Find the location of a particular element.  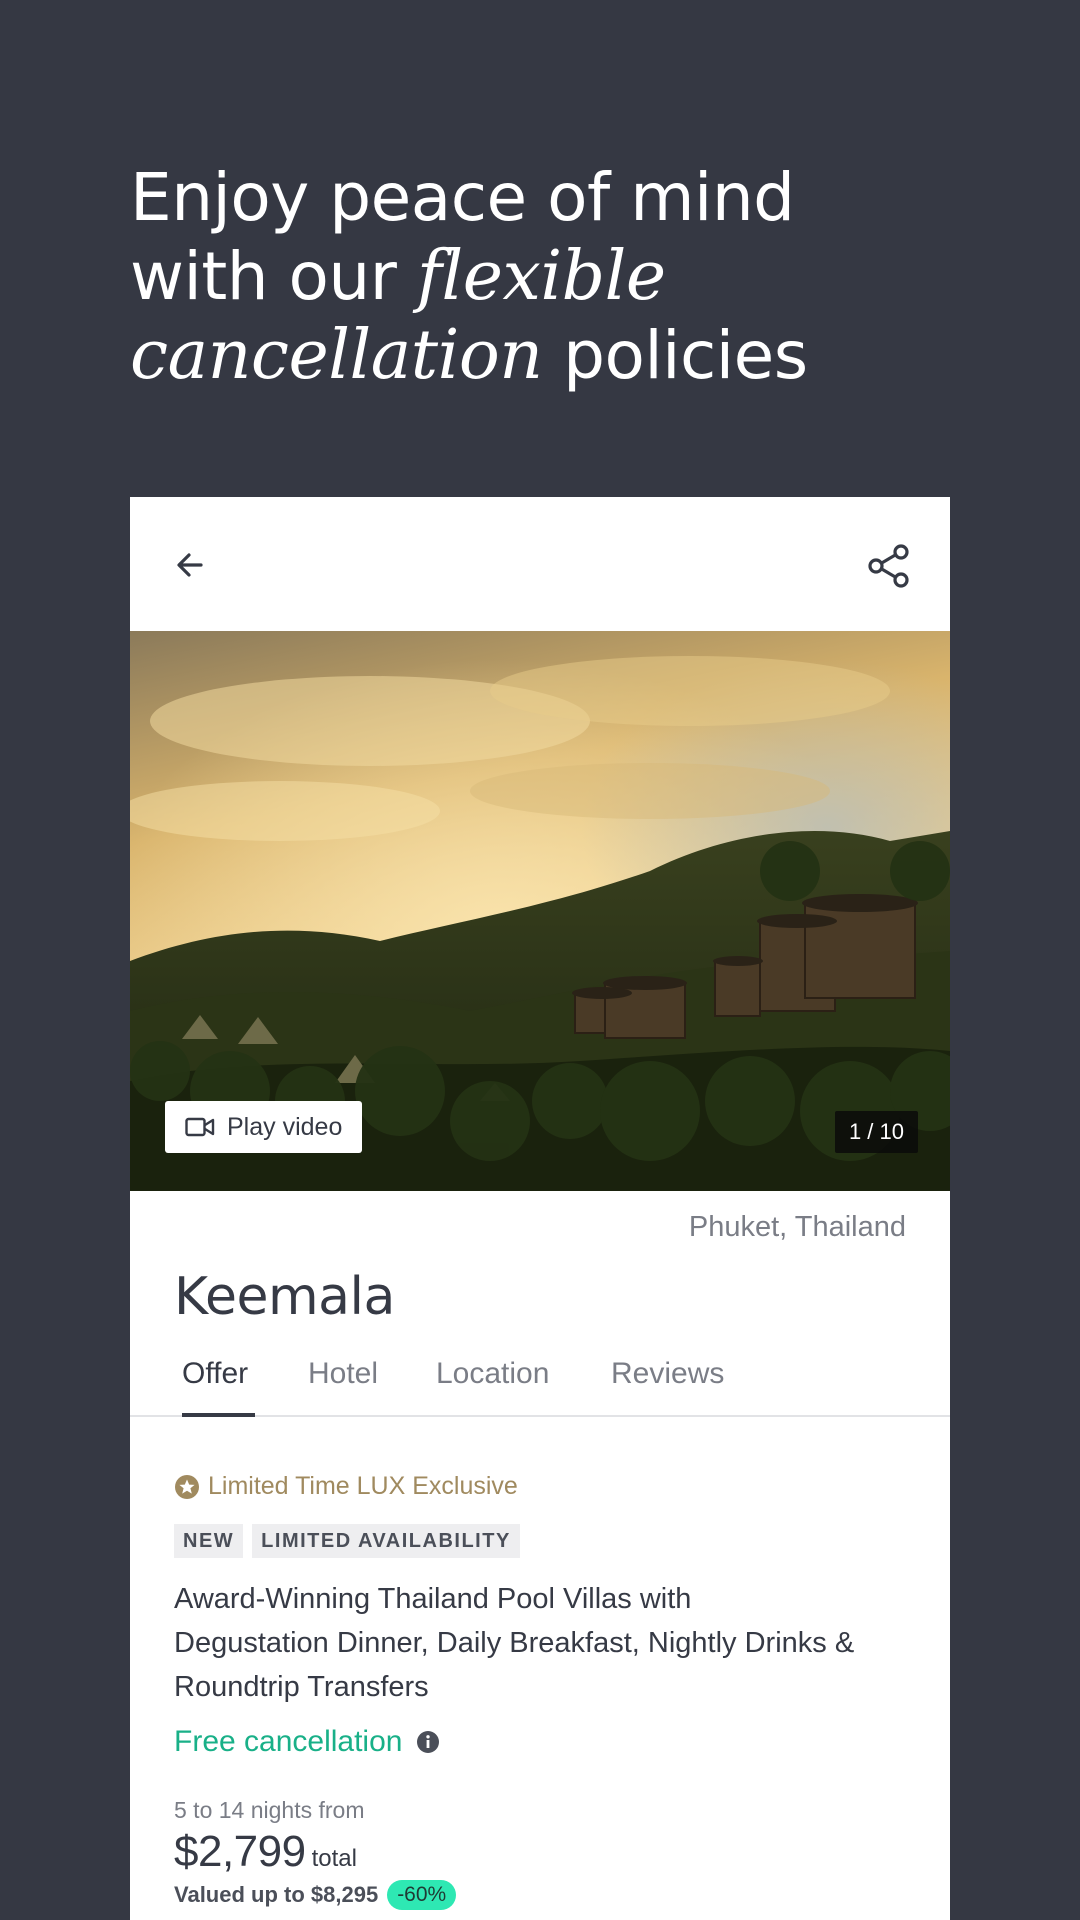

back-button is located at coordinates (190, 565).